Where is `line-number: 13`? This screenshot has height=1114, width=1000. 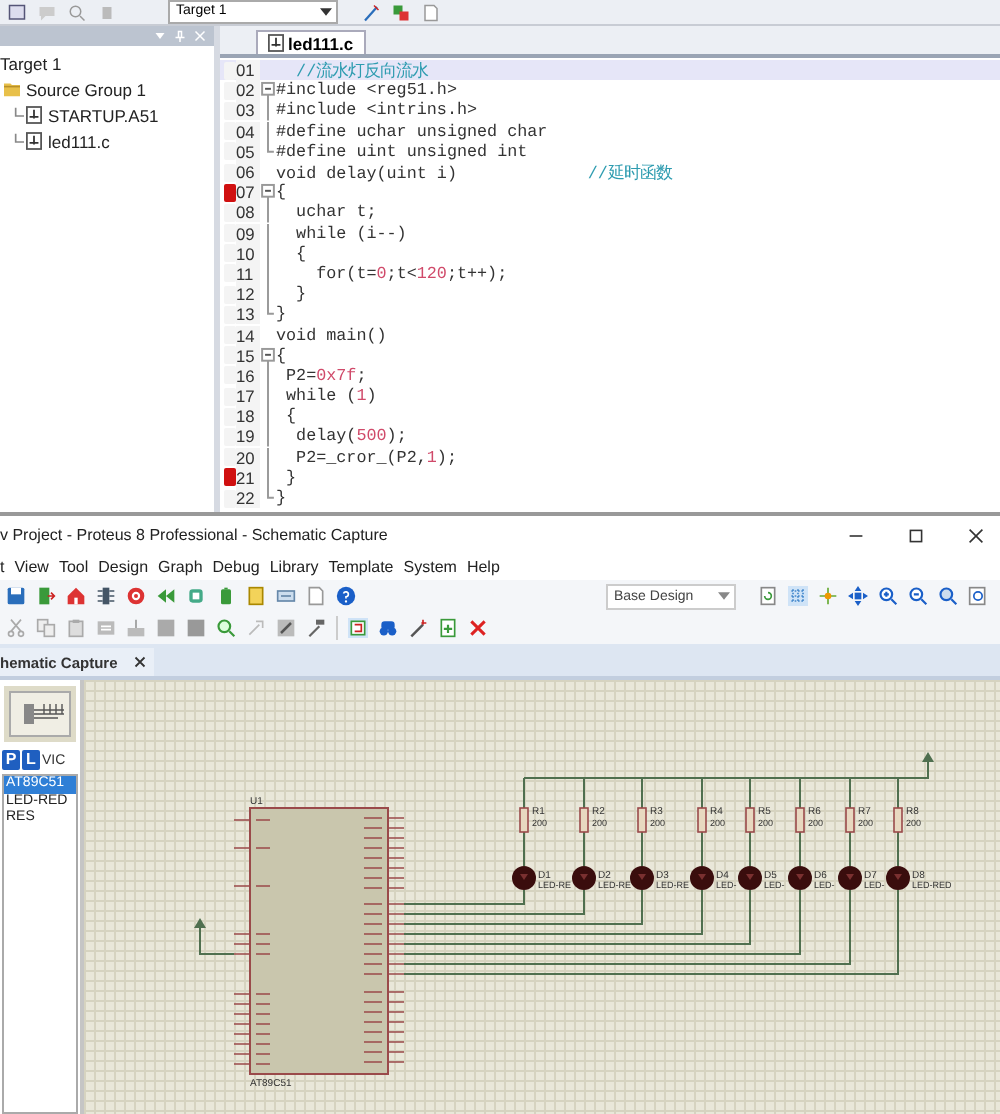 line-number: 13 is located at coordinates (248, 314).